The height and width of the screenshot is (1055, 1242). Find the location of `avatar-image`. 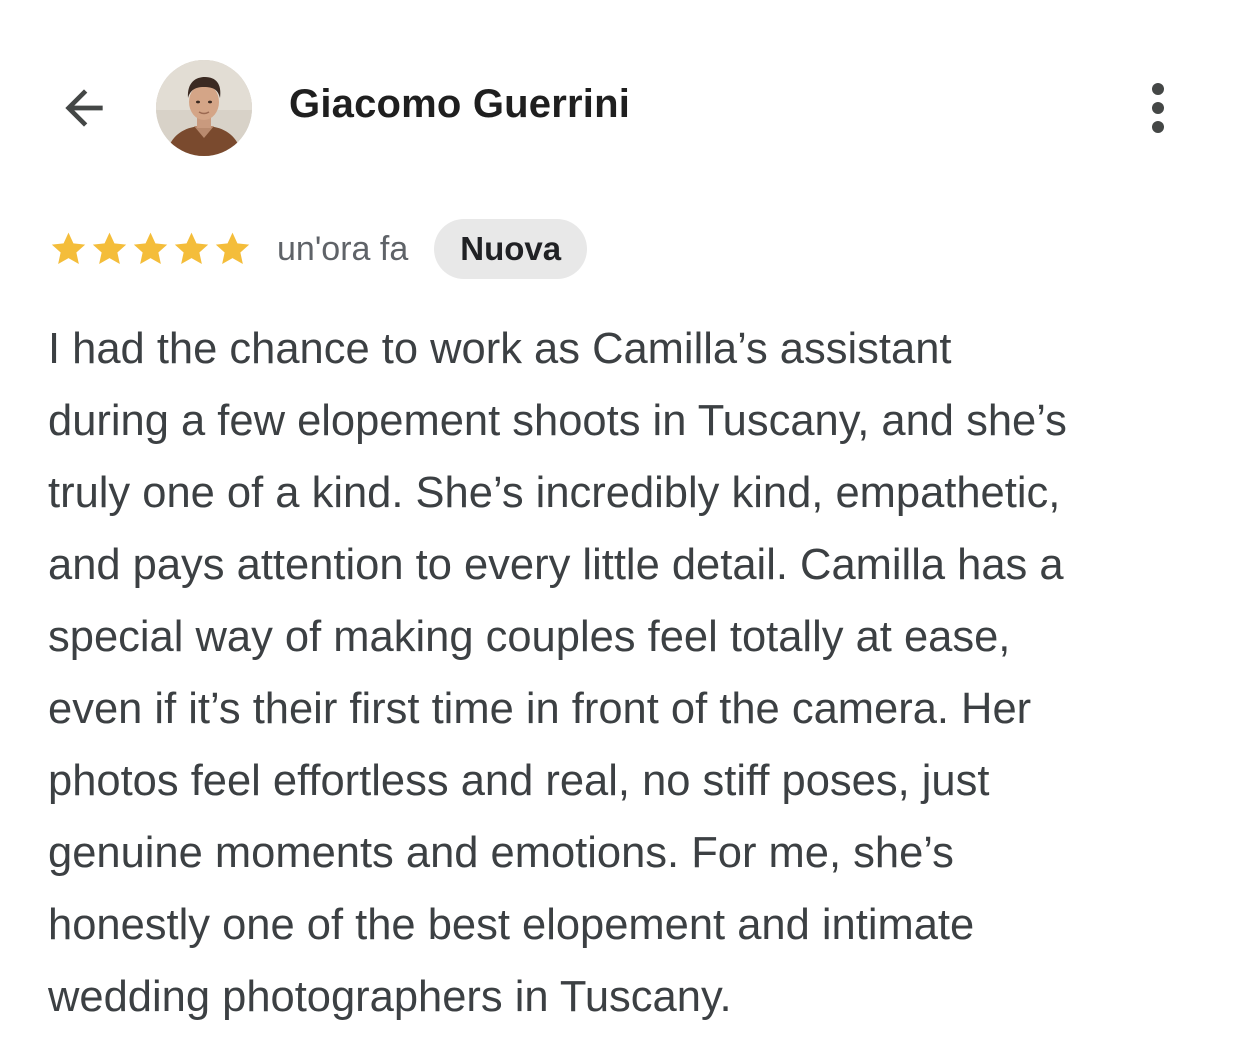

avatar-image is located at coordinates (204, 108).